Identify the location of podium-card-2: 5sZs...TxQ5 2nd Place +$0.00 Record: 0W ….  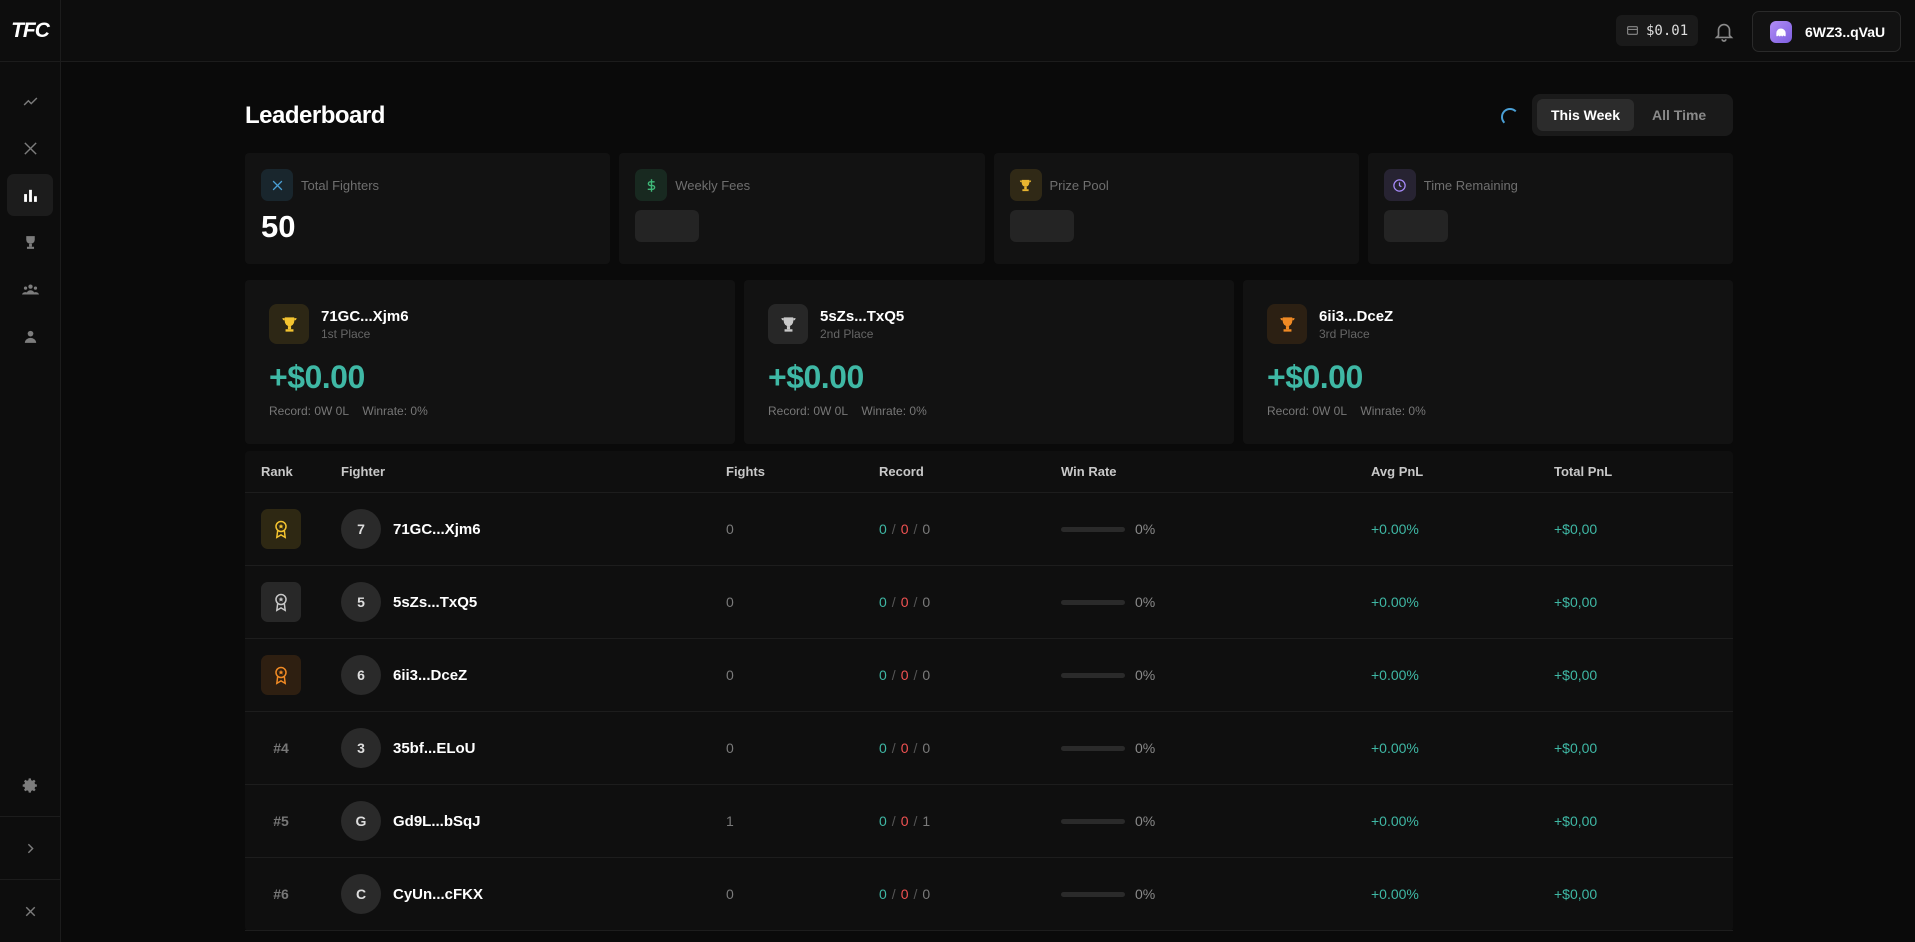
(989, 362).